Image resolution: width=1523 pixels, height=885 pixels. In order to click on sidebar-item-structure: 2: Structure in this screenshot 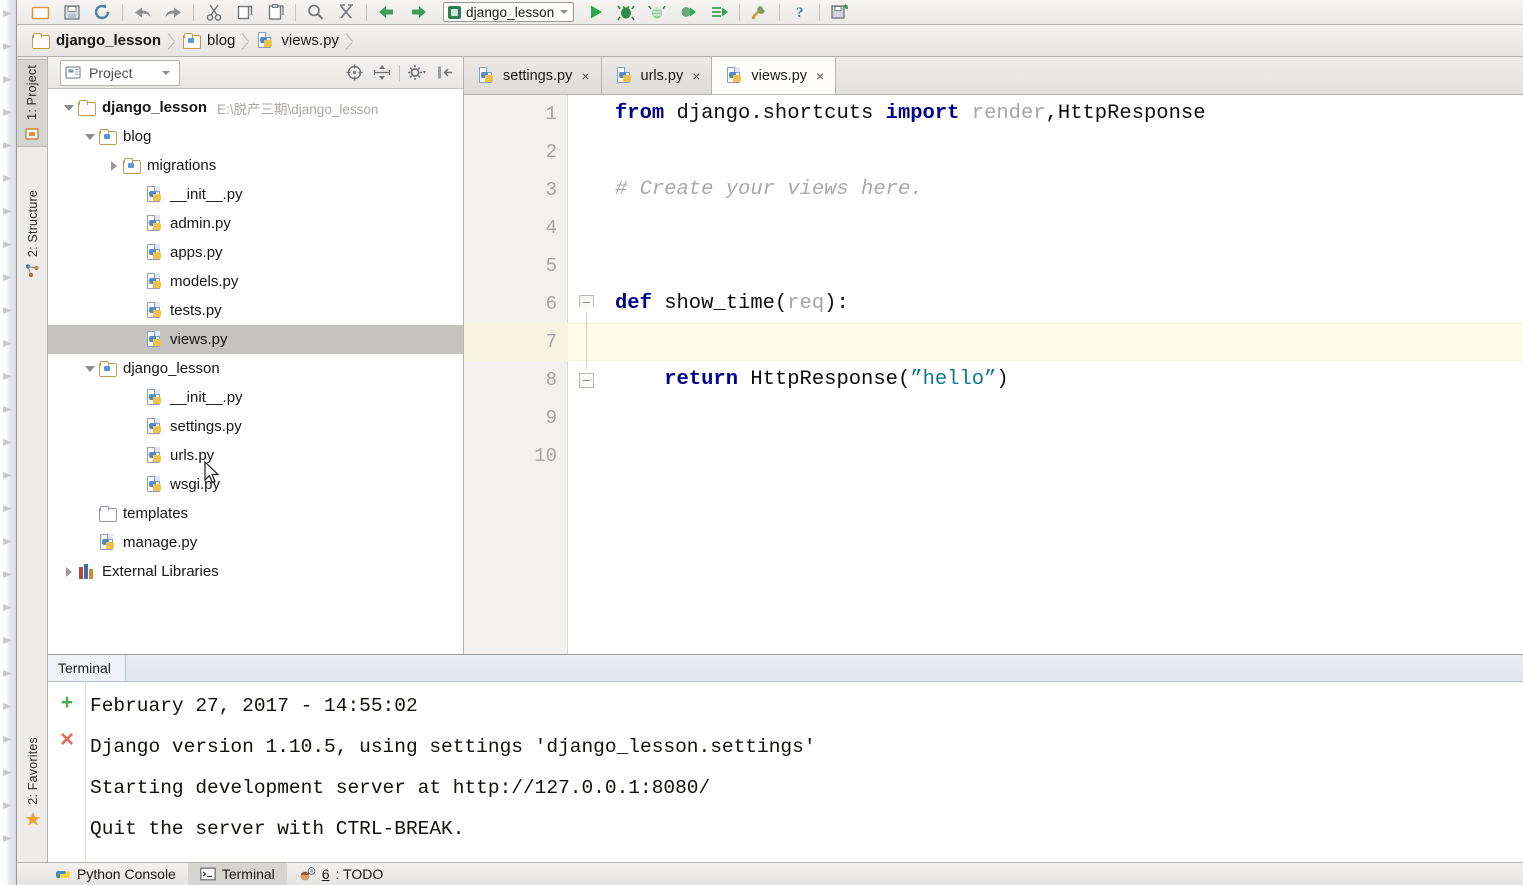, I will do `click(32, 234)`.